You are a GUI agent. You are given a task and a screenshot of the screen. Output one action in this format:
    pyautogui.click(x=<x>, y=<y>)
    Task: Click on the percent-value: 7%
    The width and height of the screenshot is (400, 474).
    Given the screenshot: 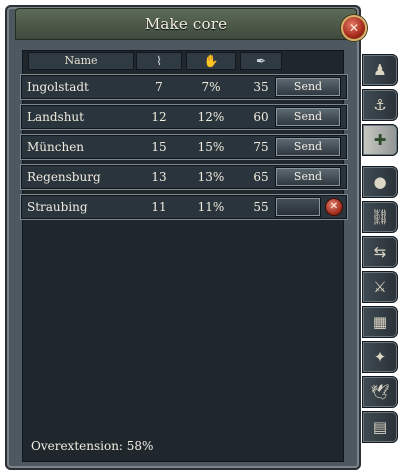 What is the action you would take?
    pyautogui.click(x=211, y=87)
    